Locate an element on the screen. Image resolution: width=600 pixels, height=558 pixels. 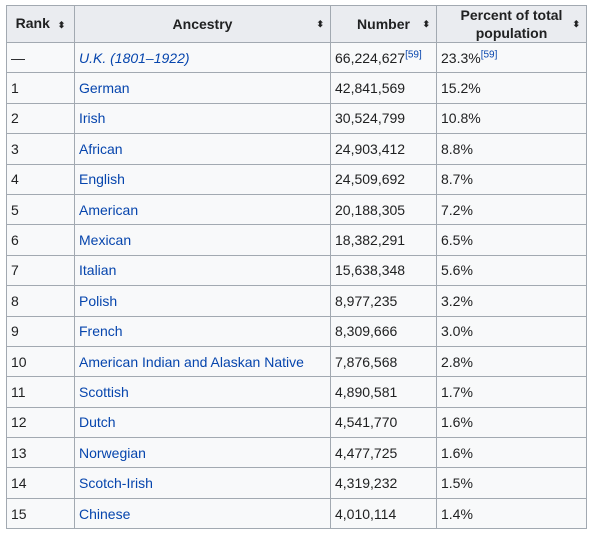
table-row: 14 Scotch-Irish 4,319,232 1.5% is located at coordinates (296, 483).